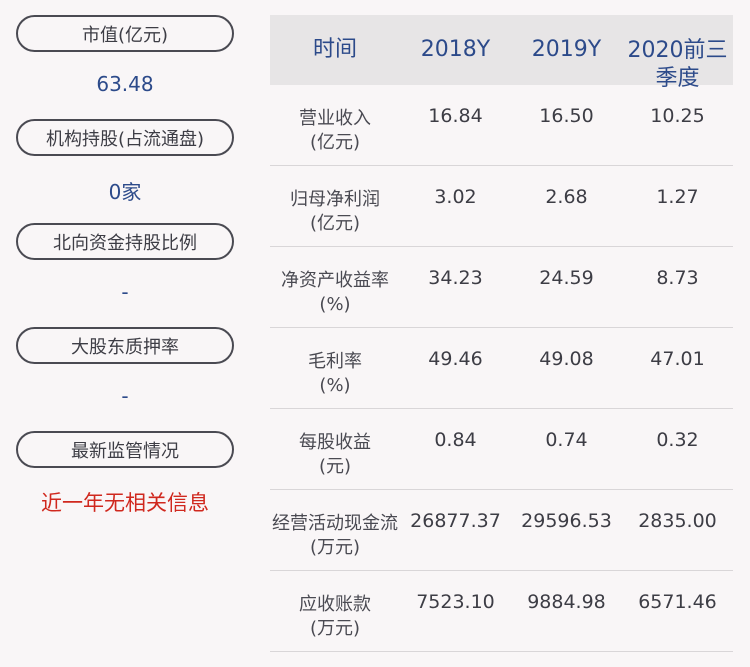 The image size is (750, 667). What do you see at coordinates (125, 241) in the screenshot?
I see `northbound-holding-label: 北向资金持股比例` at bounding box center [125, 241].